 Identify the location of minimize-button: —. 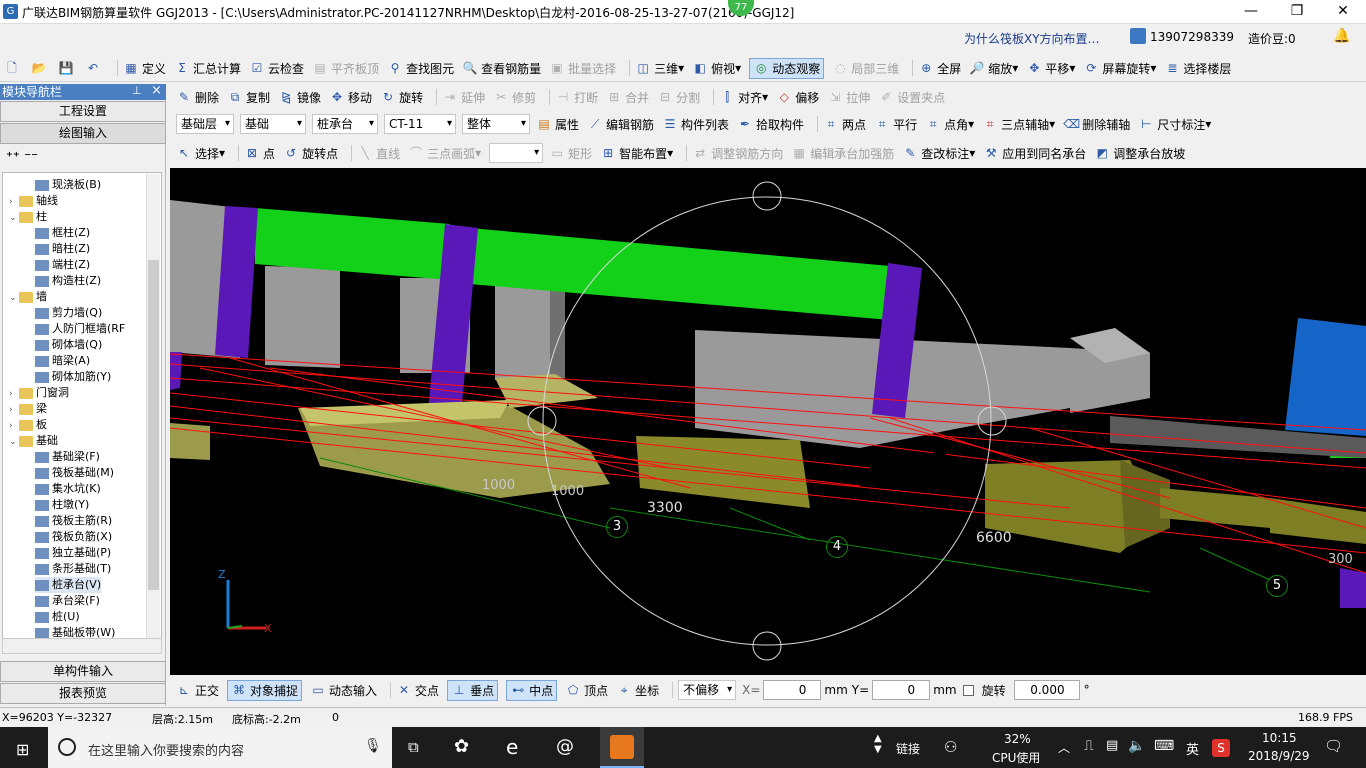
(1251, 12).